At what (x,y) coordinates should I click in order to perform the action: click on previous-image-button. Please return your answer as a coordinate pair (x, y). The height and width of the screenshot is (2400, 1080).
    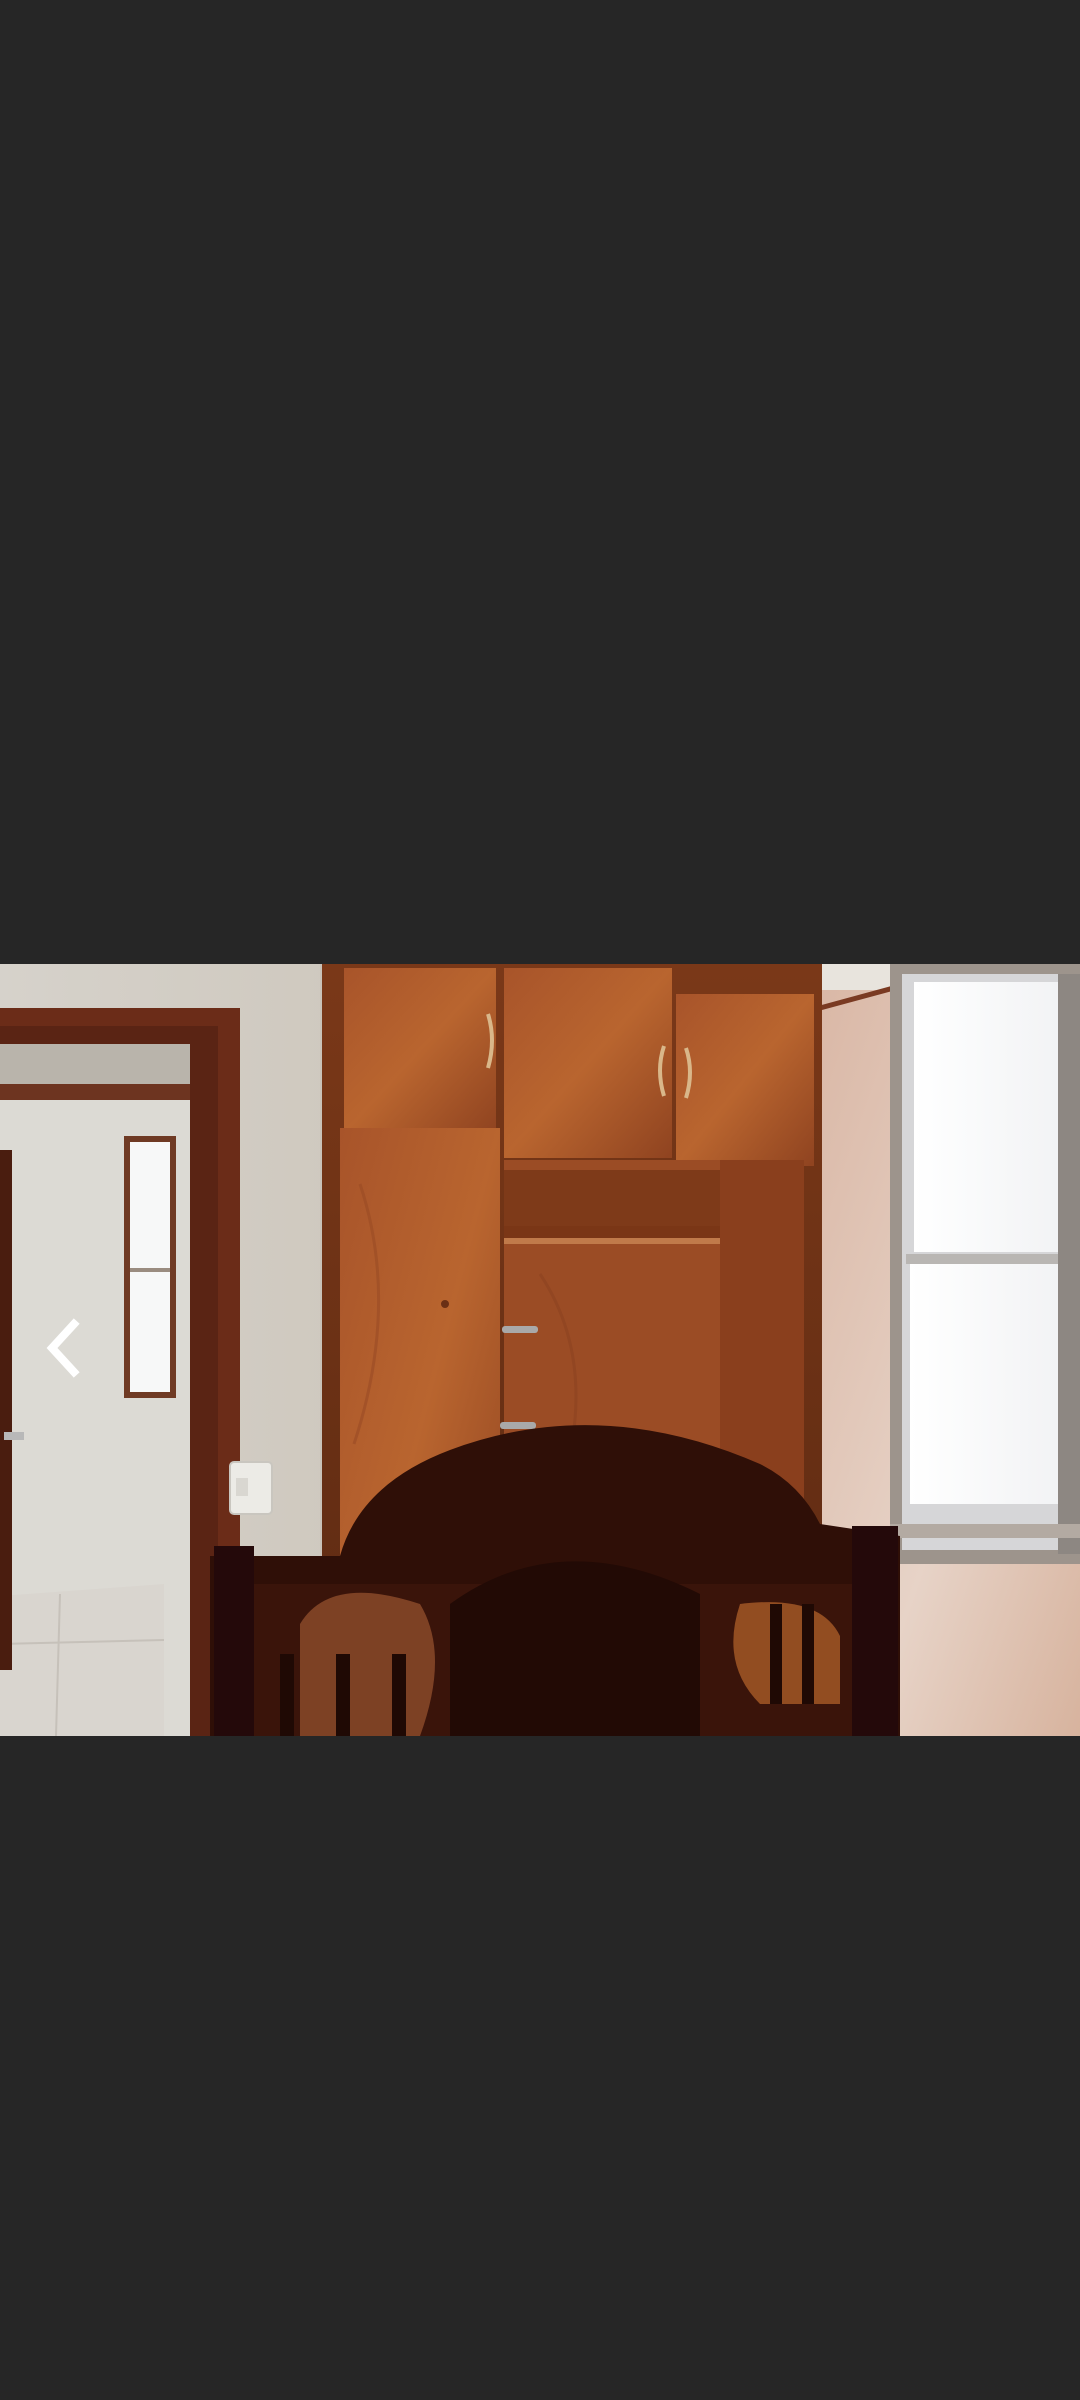
    Looking at the image, I should click on (62, 1350).